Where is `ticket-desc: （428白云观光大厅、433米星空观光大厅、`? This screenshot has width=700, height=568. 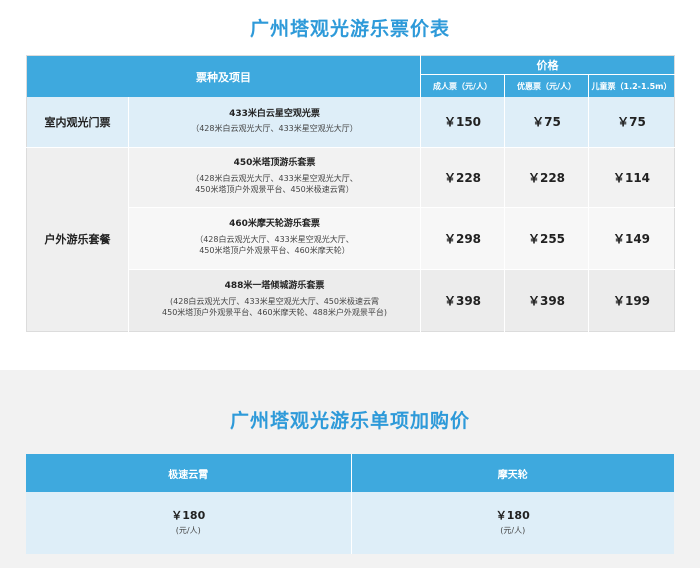
ticket-desc: （428白云观光大厅、433米星空观光大厅、 is located at coordinates (274, 239).